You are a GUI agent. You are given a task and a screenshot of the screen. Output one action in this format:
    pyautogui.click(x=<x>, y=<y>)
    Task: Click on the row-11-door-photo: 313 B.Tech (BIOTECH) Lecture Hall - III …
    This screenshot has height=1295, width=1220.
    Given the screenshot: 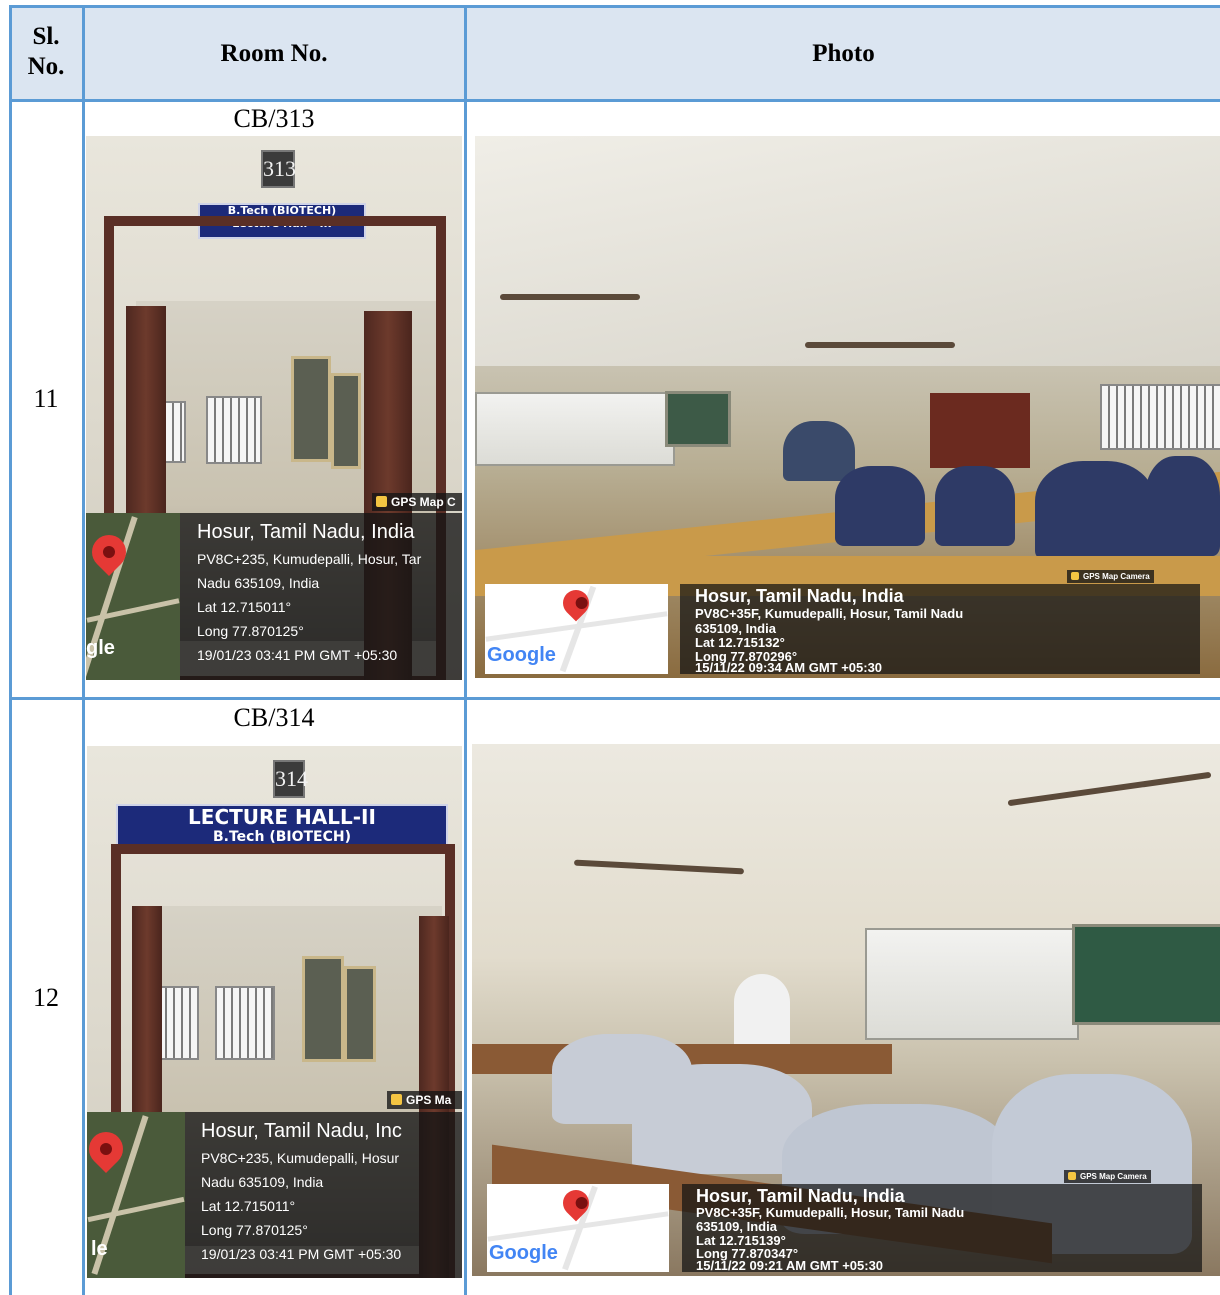 What is the action you would take?
    pyautogui.click(x=274, y=408)
    